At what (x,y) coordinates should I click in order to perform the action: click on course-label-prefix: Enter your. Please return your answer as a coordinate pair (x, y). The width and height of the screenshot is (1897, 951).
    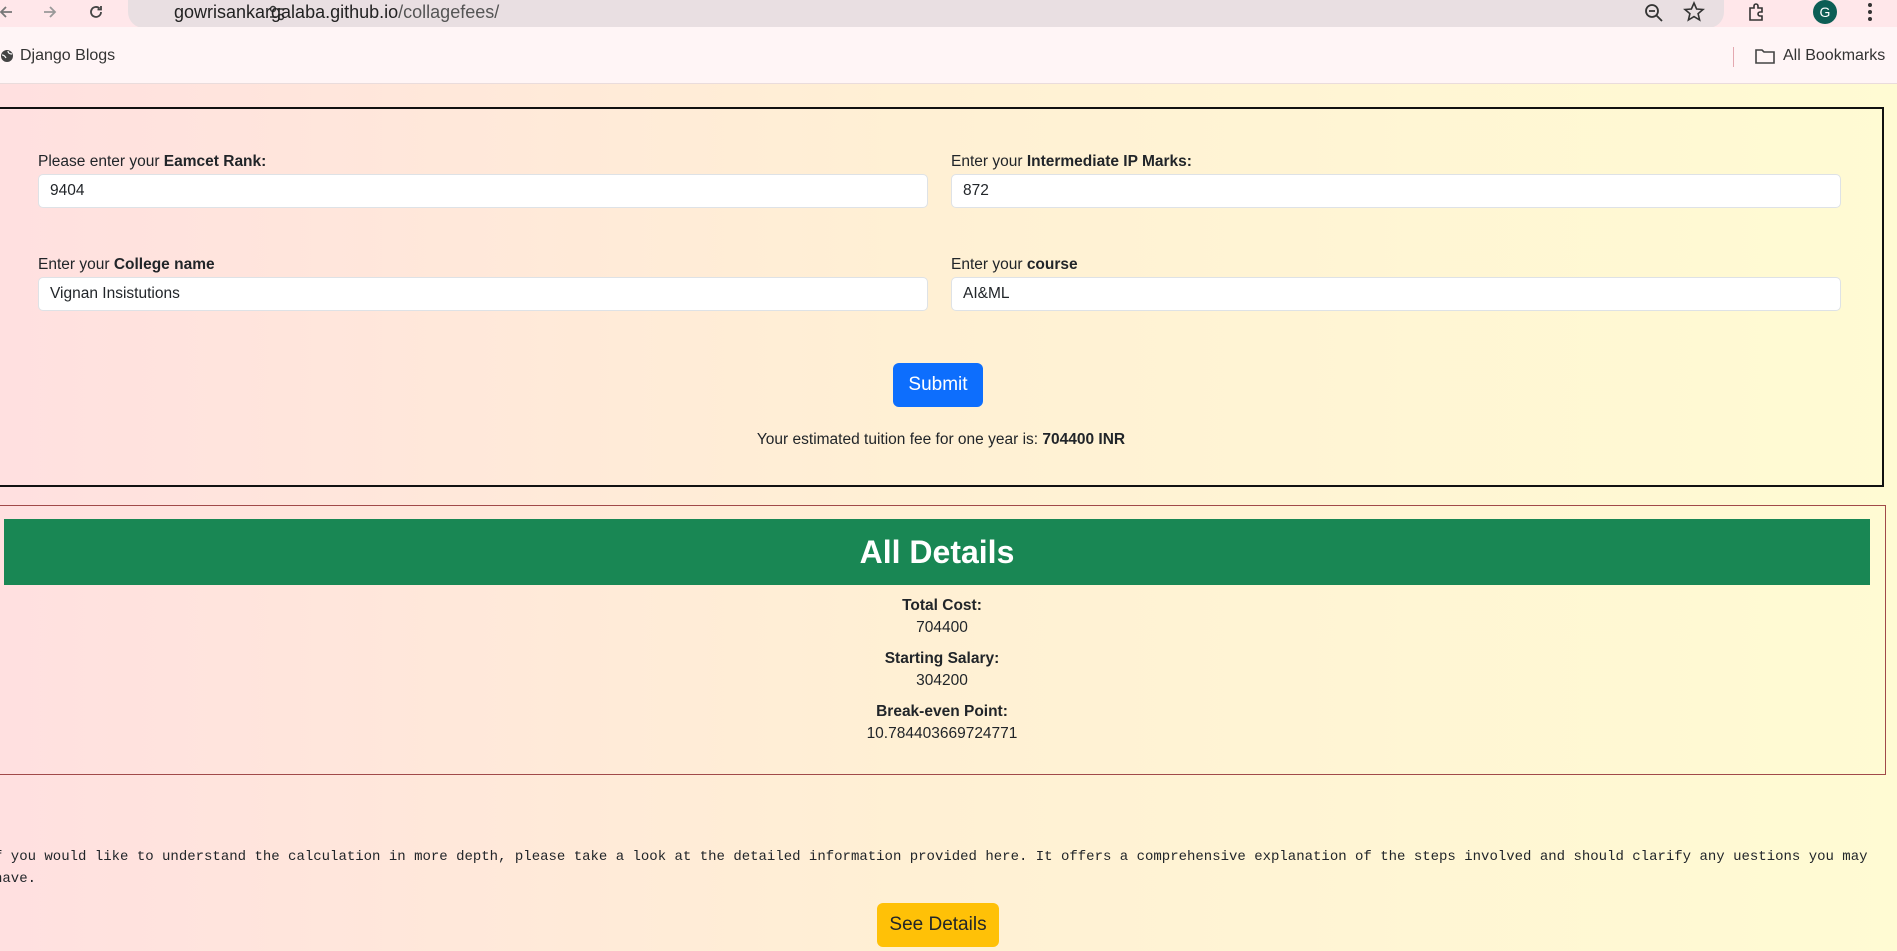
    Looking at the image, I should click on (989, 264).